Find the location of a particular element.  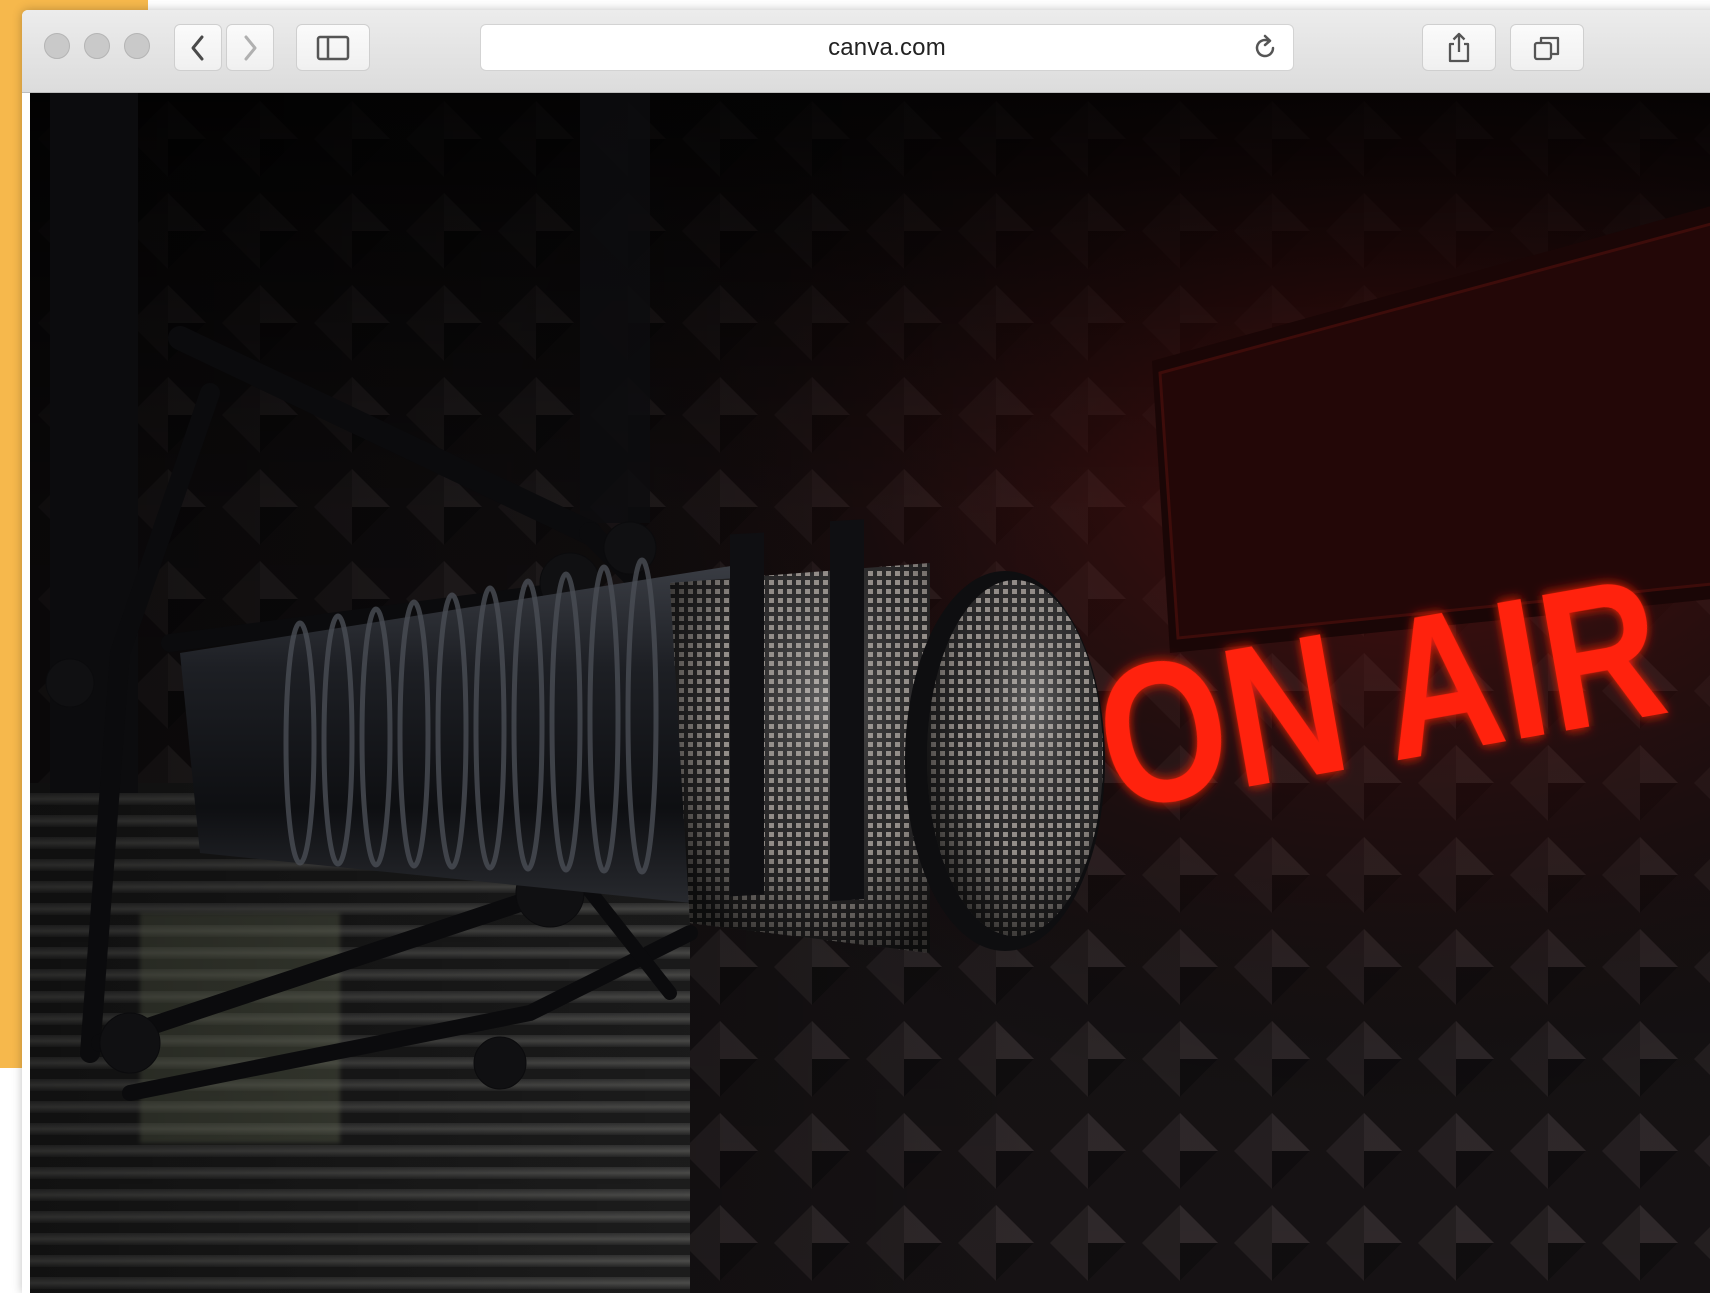

browser-toolbar: canva.com is located at coordinates (866, 51).